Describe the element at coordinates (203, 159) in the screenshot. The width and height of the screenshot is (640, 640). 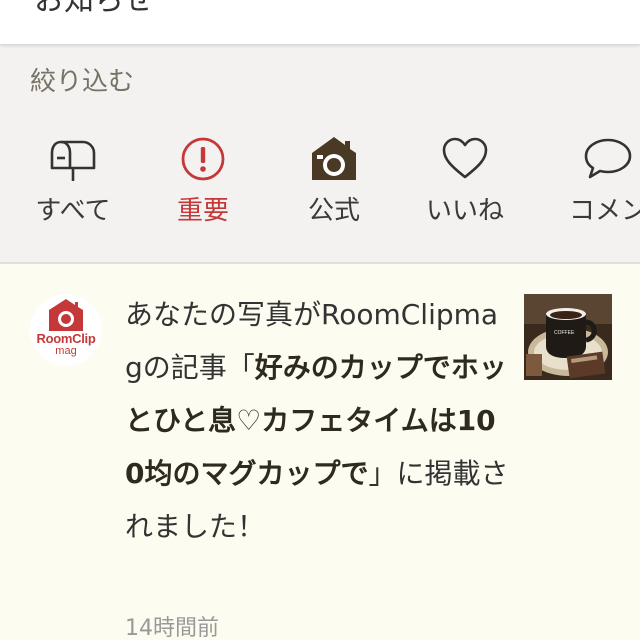
I see `exclamation-circle-icon` at that location.